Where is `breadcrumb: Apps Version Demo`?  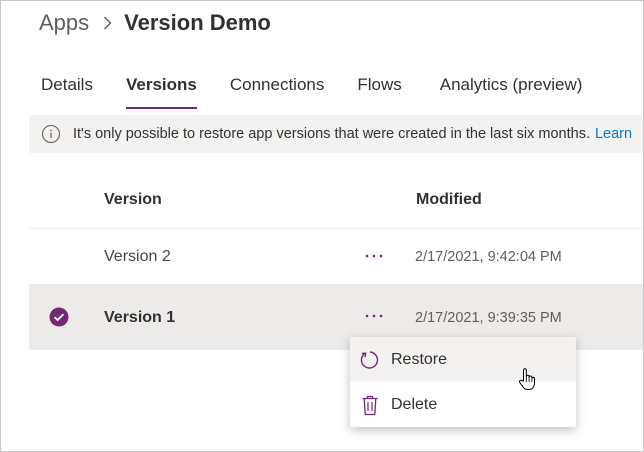 breadcrumb: Apps Version Demo is located at coordinates (155, 23).